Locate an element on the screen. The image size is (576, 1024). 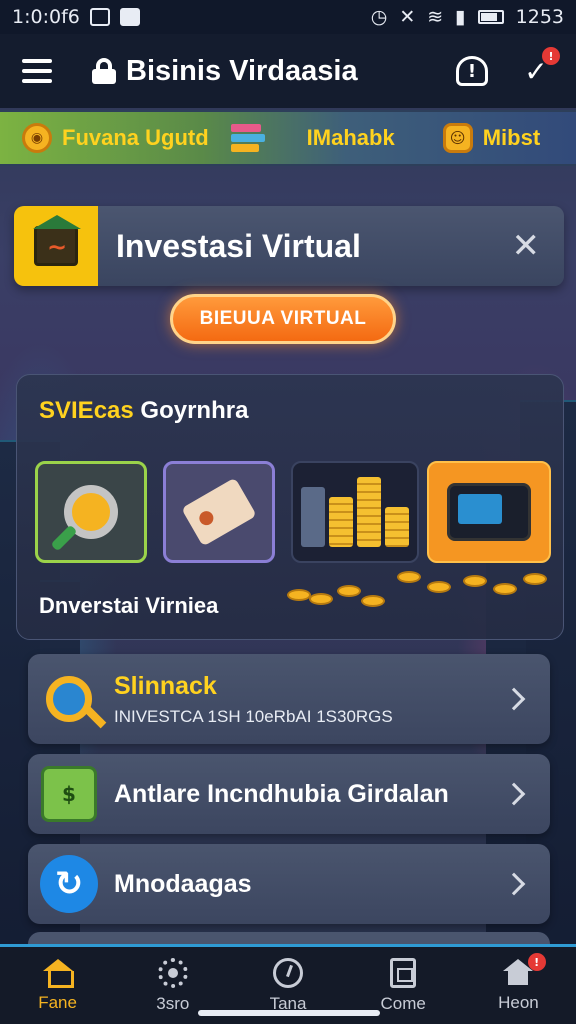
panel-footer-text: Dnverstai Virniea is located at coordinates (129, 605).